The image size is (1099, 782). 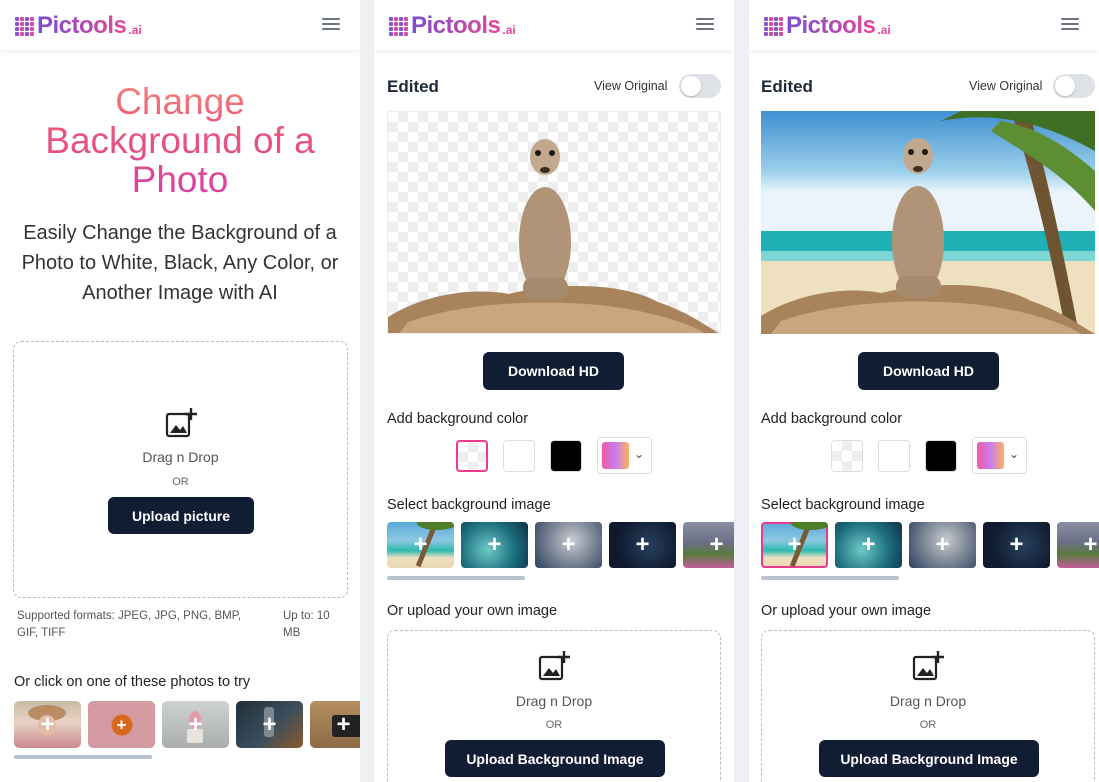 I want to click on beach-composite-image, so click(x=928, y=222).